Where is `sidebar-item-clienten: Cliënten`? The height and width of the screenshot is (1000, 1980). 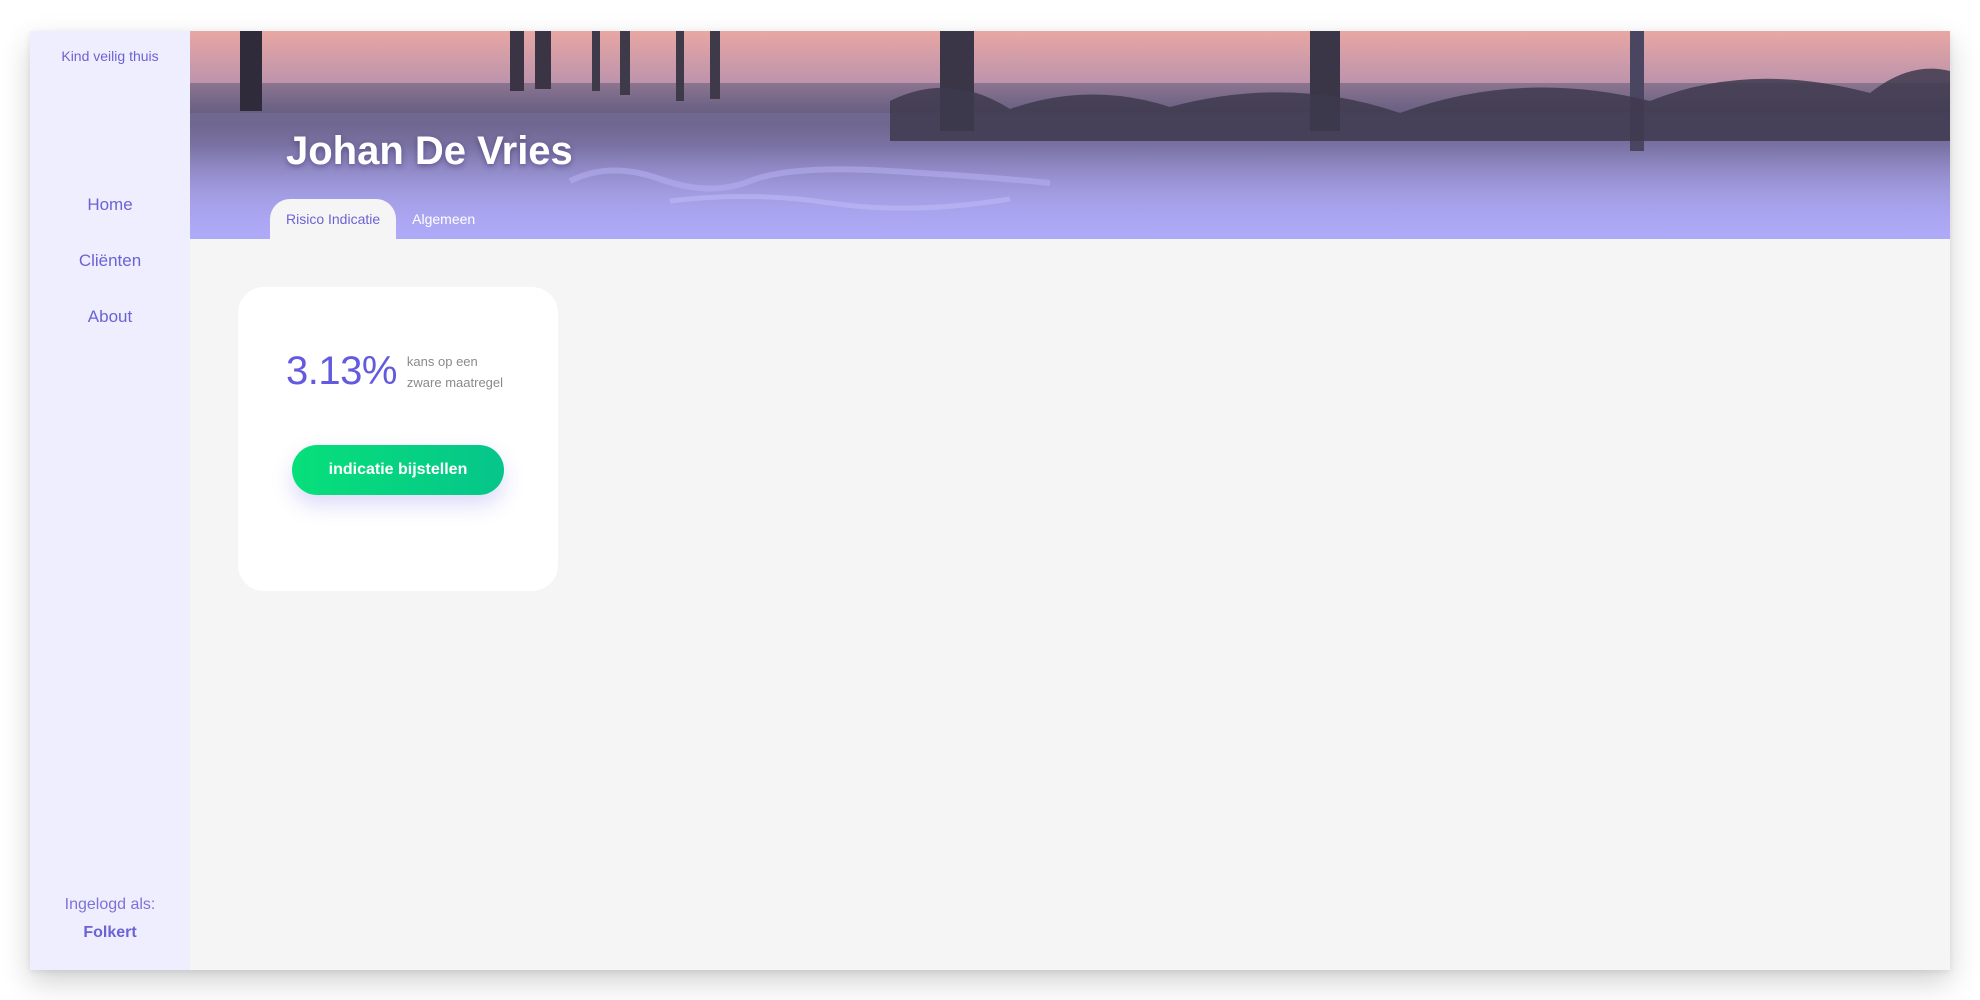
sidebar-item-clienten: Cliënten is located at coordinates (110, 261).